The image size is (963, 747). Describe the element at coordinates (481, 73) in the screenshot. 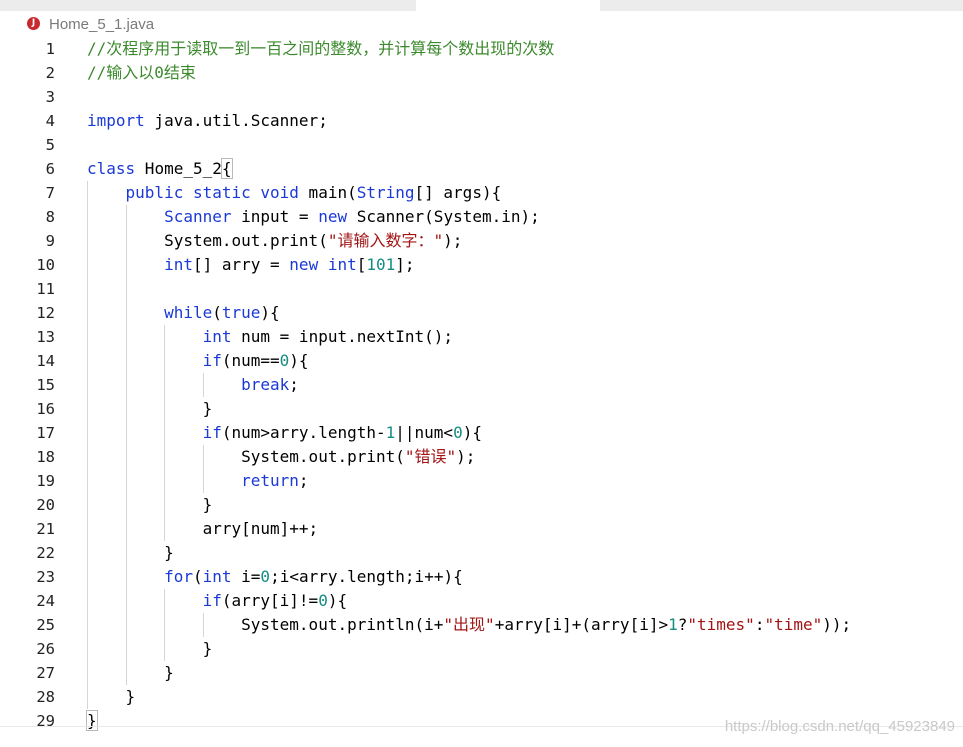

I see `code-line: 2 //输入以0结束` at that location.